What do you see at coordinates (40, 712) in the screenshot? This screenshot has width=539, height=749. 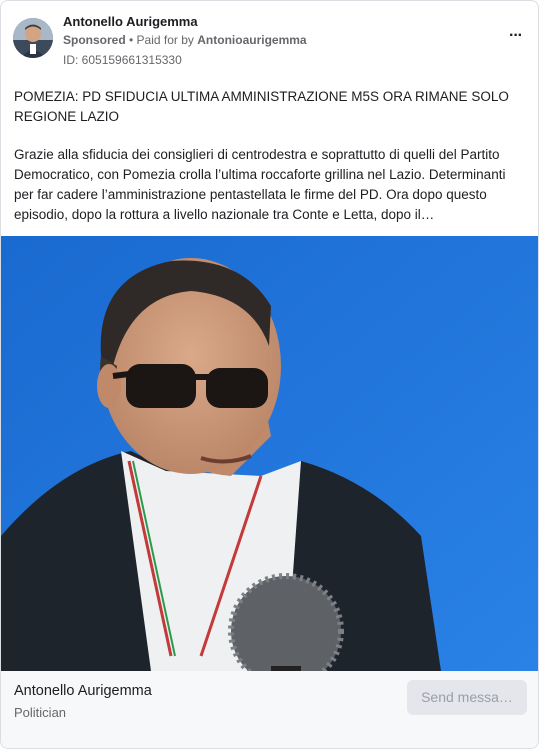 I see `footer-category: Politician` at bounding box center [40, 712].